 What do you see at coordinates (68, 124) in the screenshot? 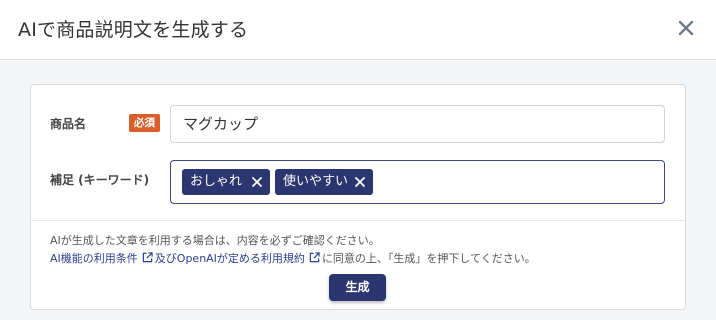
I see `product-name-label: 商品名` at bounding box center [68, 124].